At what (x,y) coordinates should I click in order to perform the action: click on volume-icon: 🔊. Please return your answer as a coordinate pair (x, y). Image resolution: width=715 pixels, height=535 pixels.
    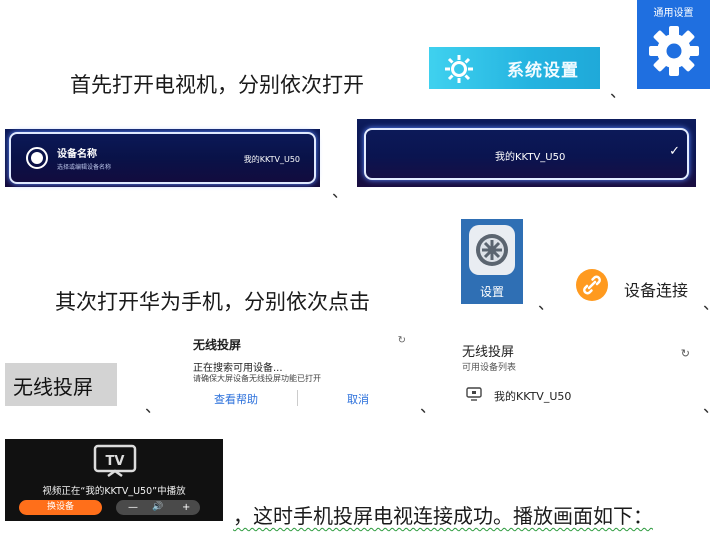
    Looking at the image, I should click on (158, 507).